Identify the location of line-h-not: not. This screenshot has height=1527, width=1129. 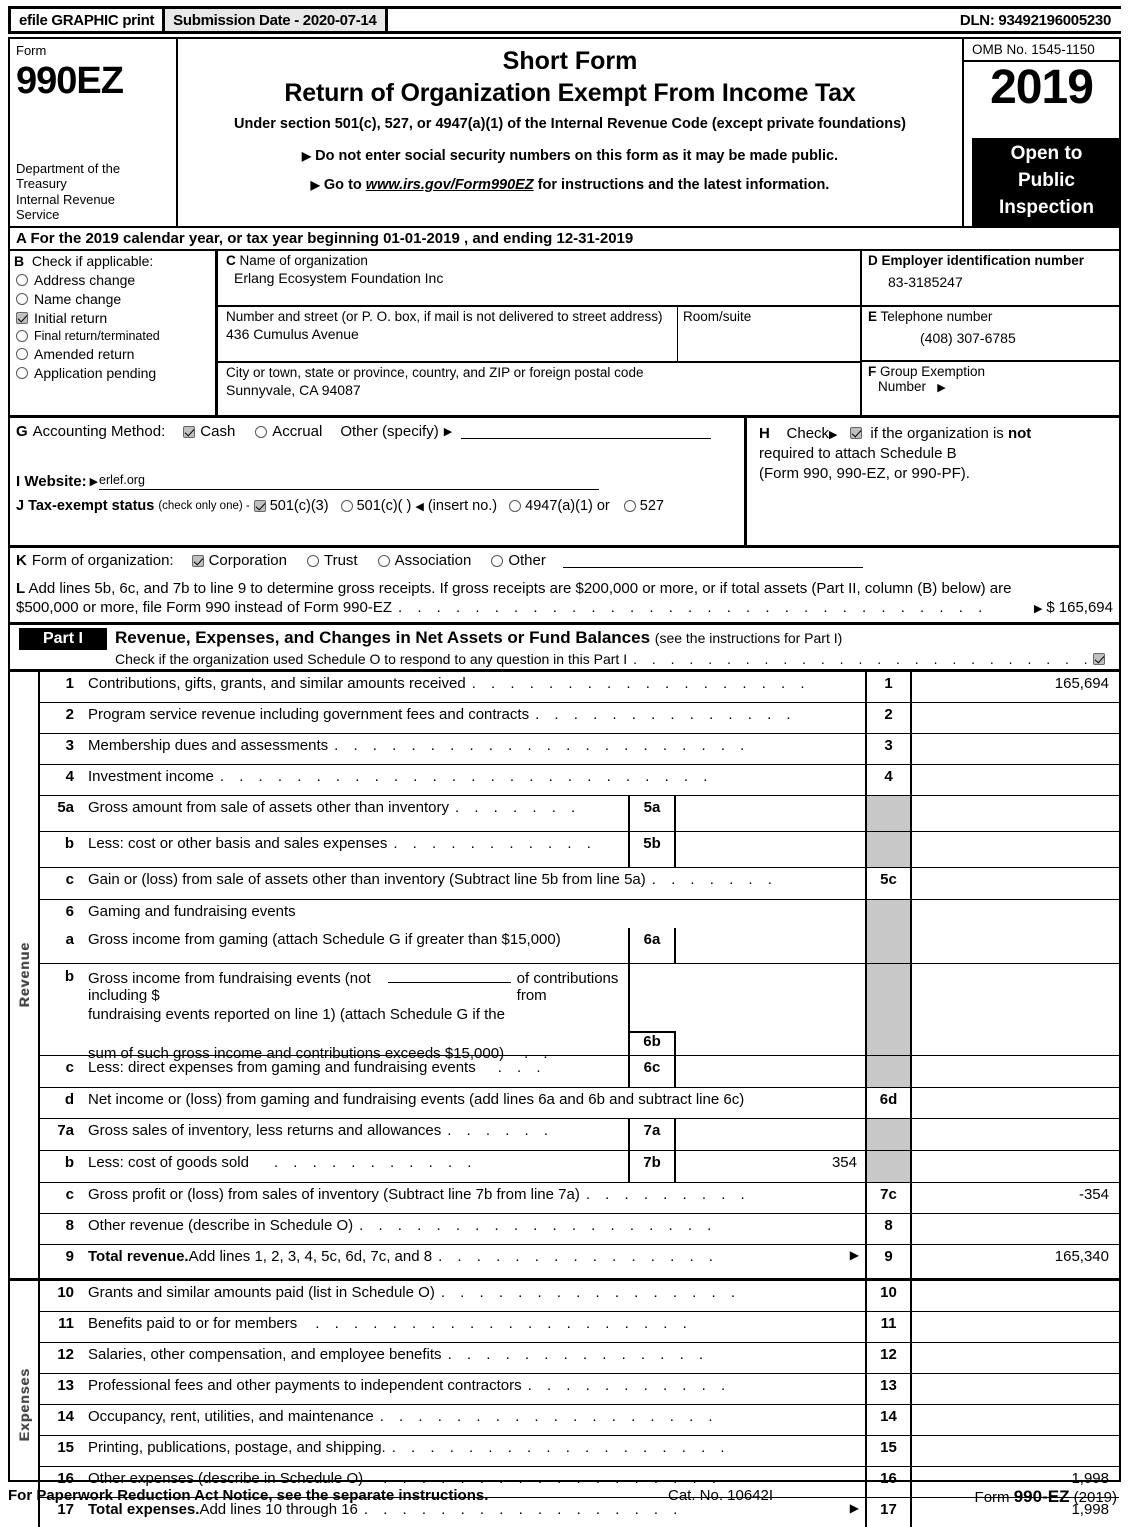
(1019, 433).